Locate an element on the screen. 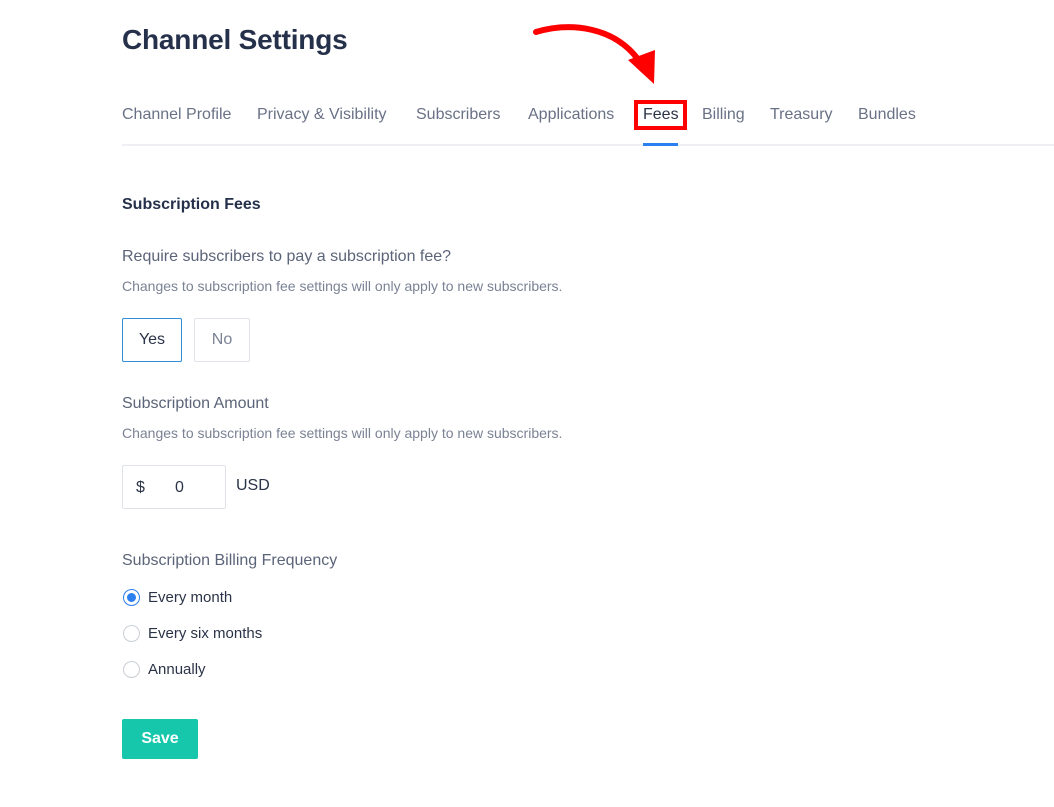  currency-symbol: $ is located at coordinates (140, 487).